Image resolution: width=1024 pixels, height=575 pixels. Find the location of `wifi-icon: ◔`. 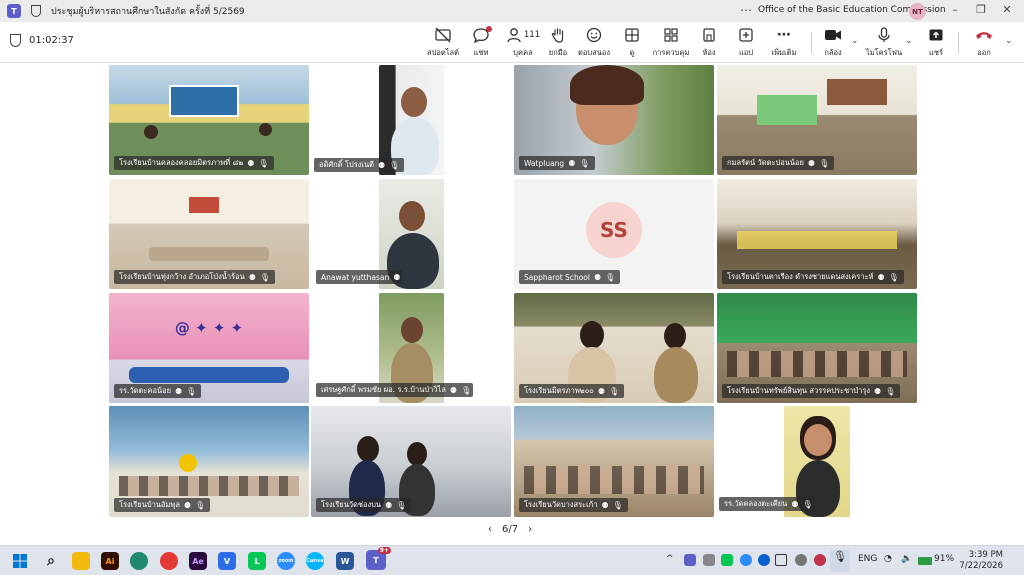

wifi-icon: ◔ is located at coordinates (888, 559).